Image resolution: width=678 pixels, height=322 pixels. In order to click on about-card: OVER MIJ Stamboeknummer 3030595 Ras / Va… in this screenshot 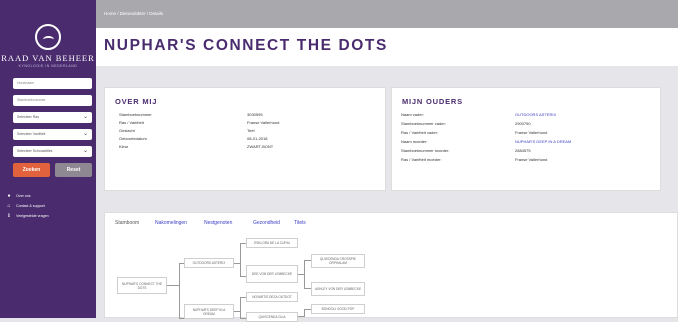, I will do `click(245, 139)`.